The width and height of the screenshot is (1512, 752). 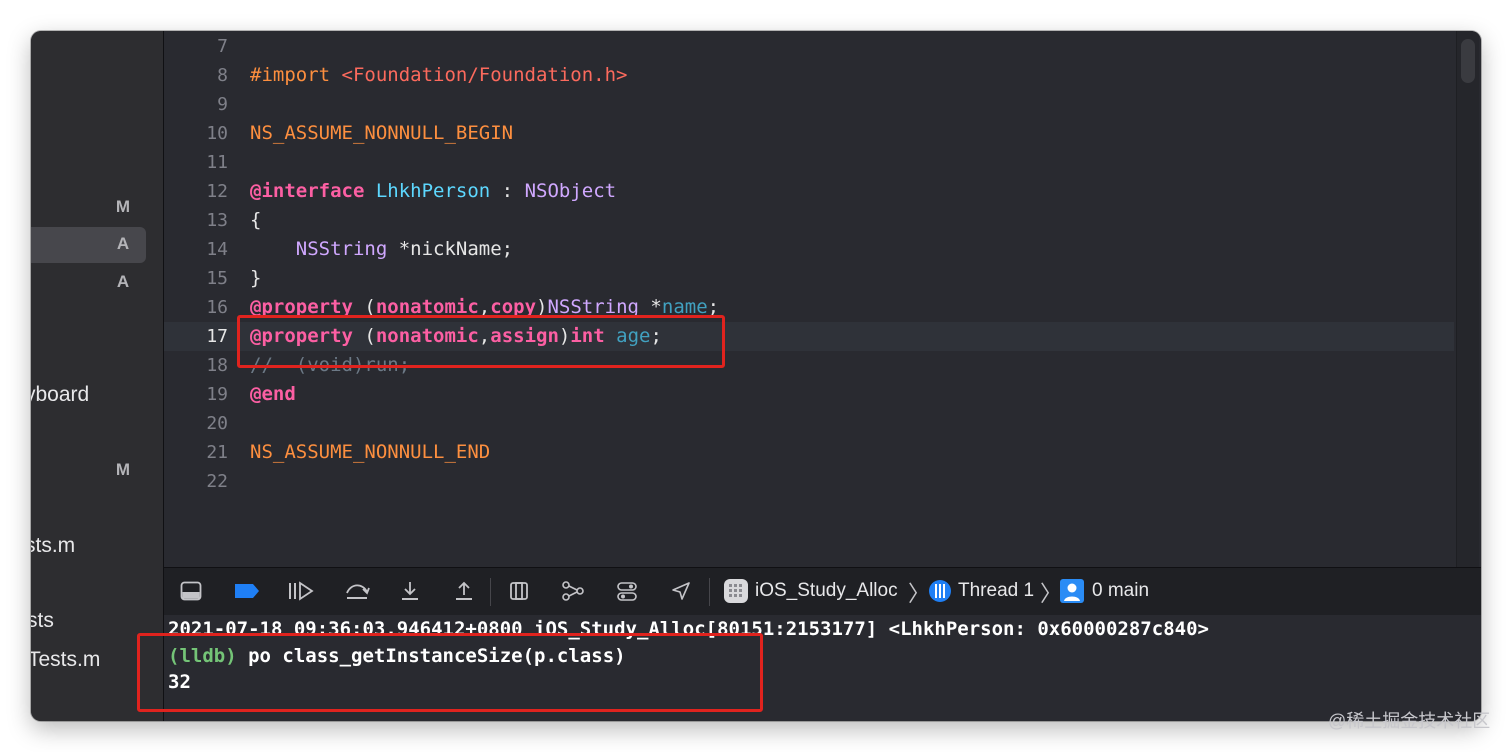 What do you see at coordinates (217, 336) in the screenshot?
I see `line-number: 17` at bounding box center [217, 336].